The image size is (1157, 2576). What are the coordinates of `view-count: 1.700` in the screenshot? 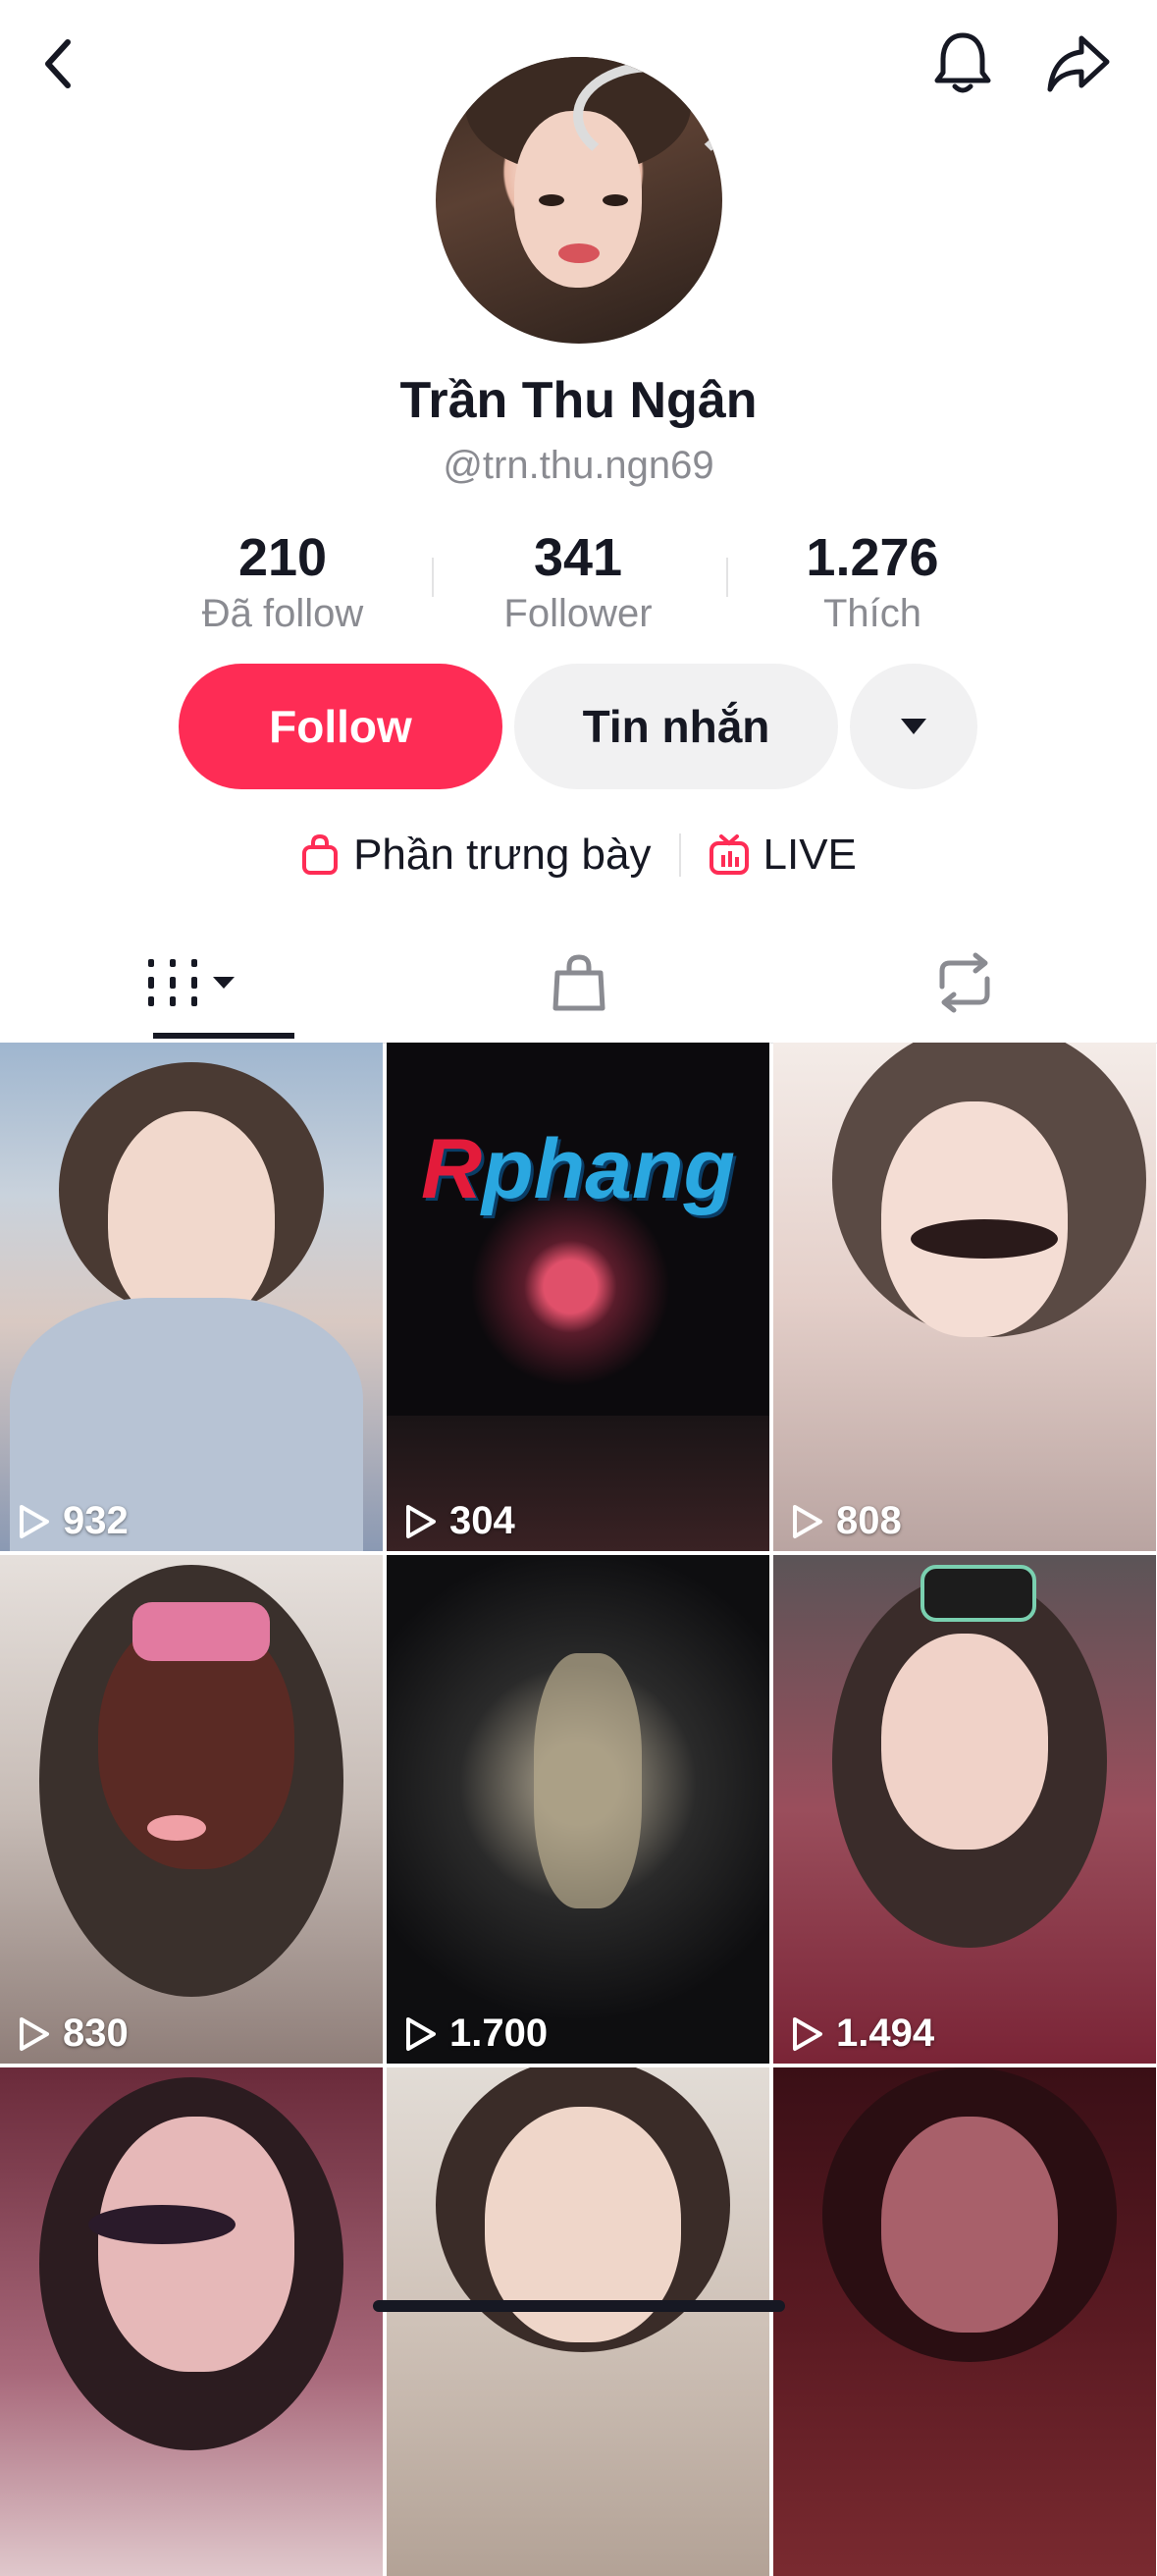 It's located at (476, 2034).